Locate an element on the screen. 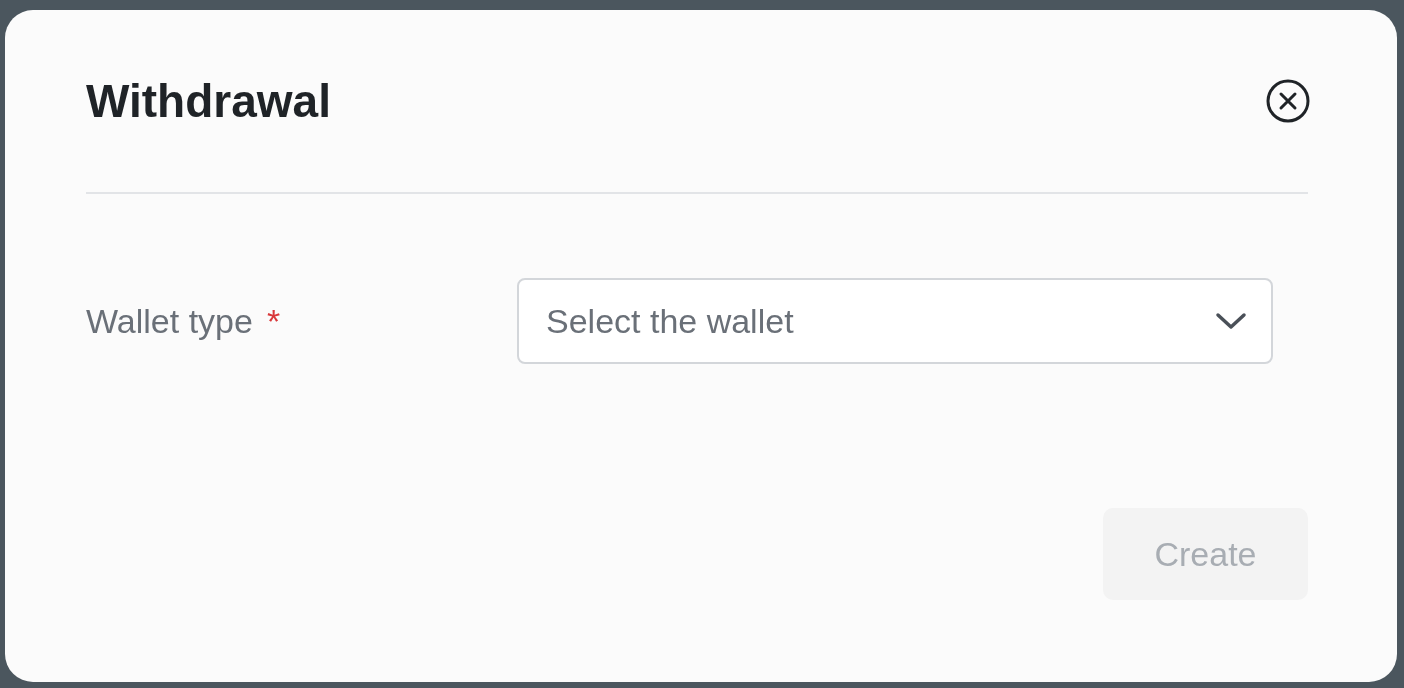  field-label: Wallet type * is located at coordinates (184, 321).